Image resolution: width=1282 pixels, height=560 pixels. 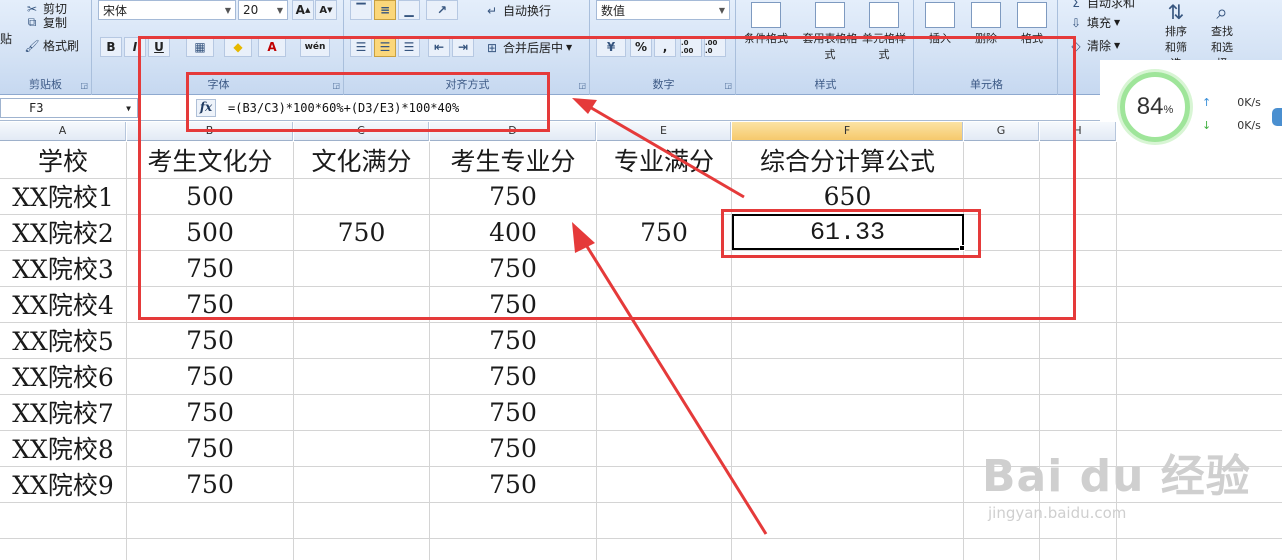 I want to click on arrow-to-formula, so click(x=666, y=151).